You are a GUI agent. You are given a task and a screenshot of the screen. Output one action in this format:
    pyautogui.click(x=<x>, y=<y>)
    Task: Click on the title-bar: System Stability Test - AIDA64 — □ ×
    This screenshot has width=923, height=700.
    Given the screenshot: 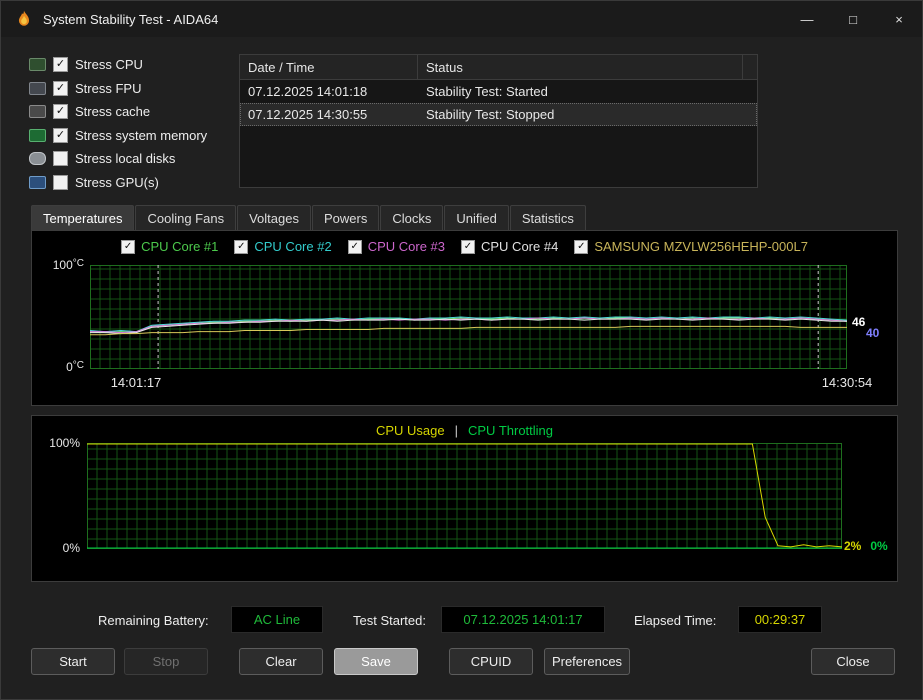 What is the action you would take?
    pyautogui.click(x=461, y=19)
    